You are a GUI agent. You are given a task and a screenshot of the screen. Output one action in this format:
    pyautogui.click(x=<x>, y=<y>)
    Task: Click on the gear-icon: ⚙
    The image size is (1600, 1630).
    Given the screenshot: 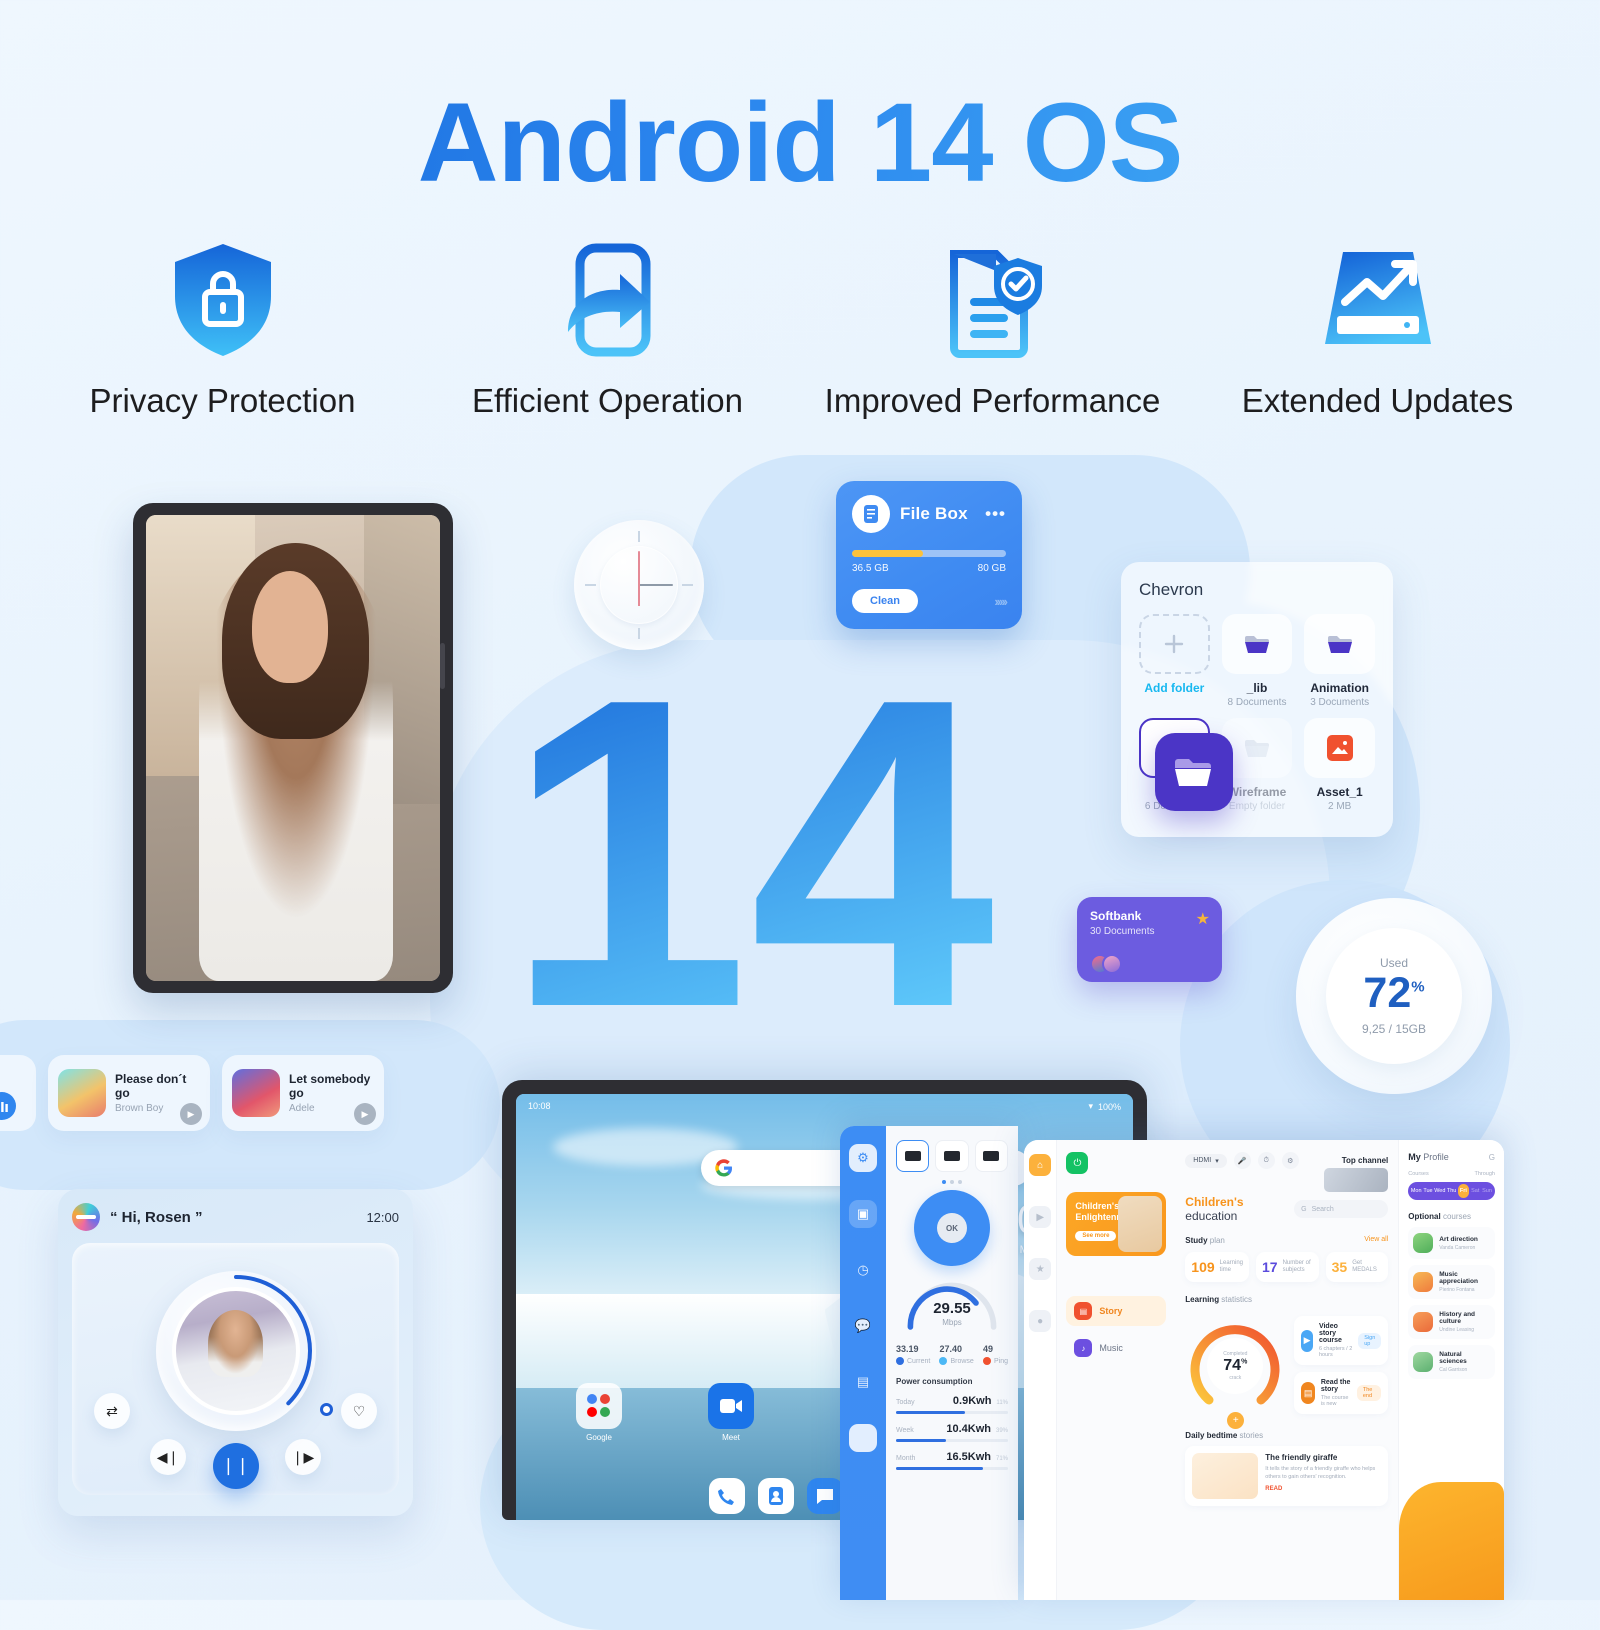 What is the action you would take?
    pyautogui.click(x=1290, y=1160)
    